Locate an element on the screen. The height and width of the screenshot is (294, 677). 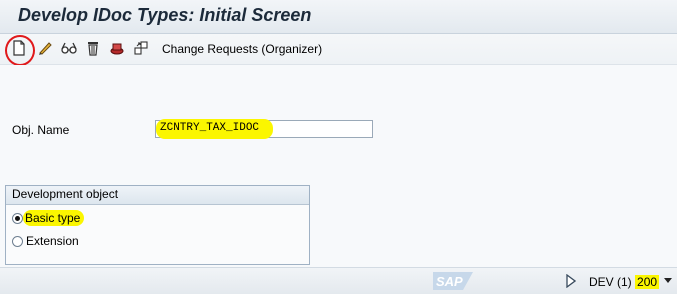
obj-name-value: ZCNTRY_TAX_IDOC is located at coordinates (215, 129).